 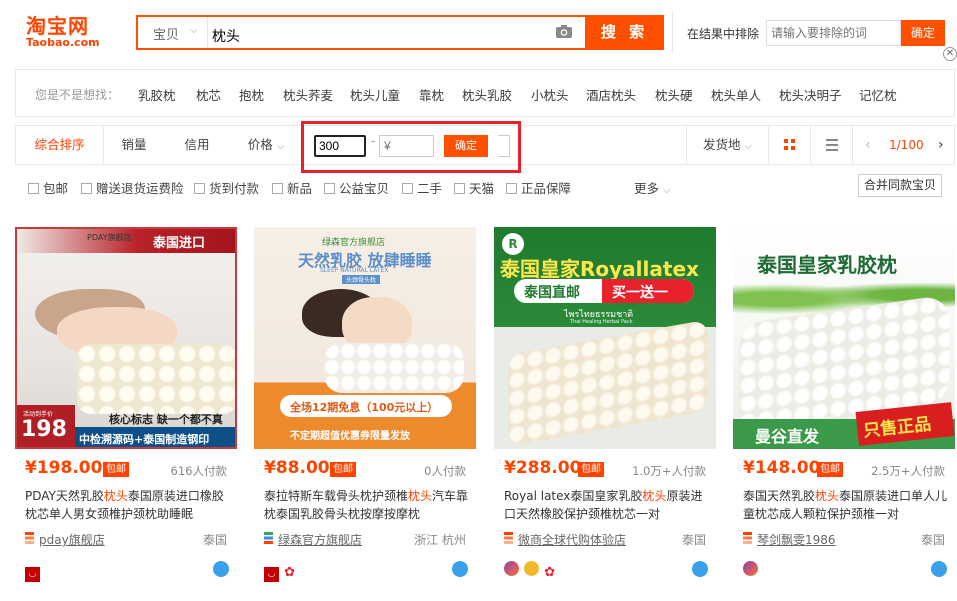 I want to click on exclude-input, so click(x=833, y=33).